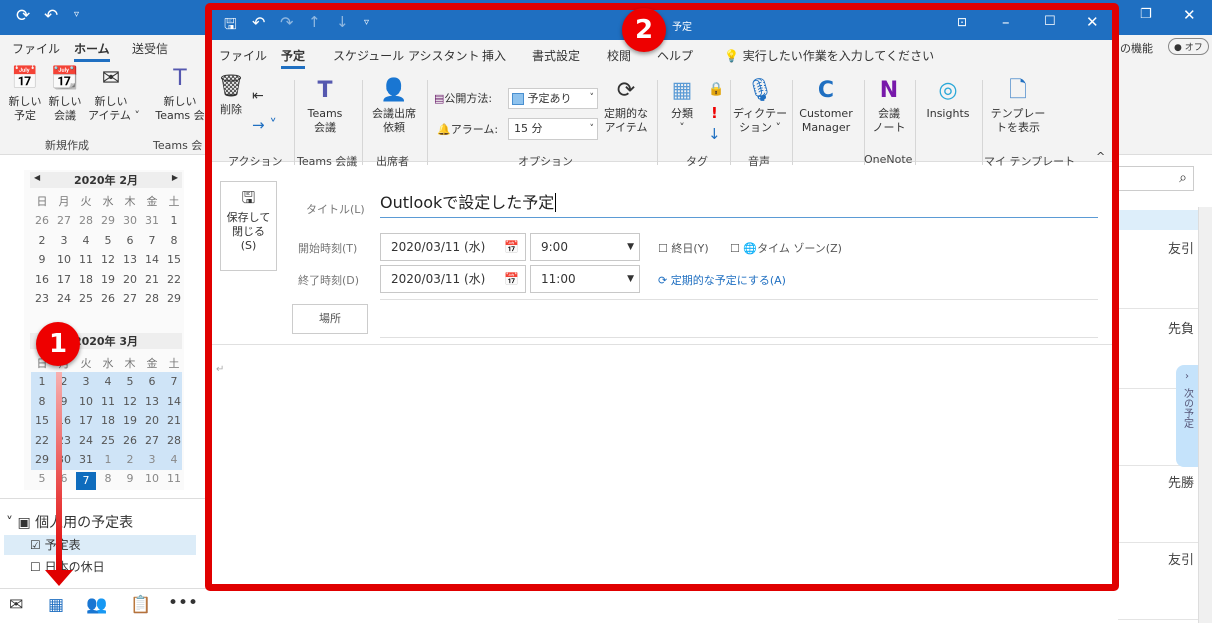  I want to click on calendar-day: 20, so click(130, 279).